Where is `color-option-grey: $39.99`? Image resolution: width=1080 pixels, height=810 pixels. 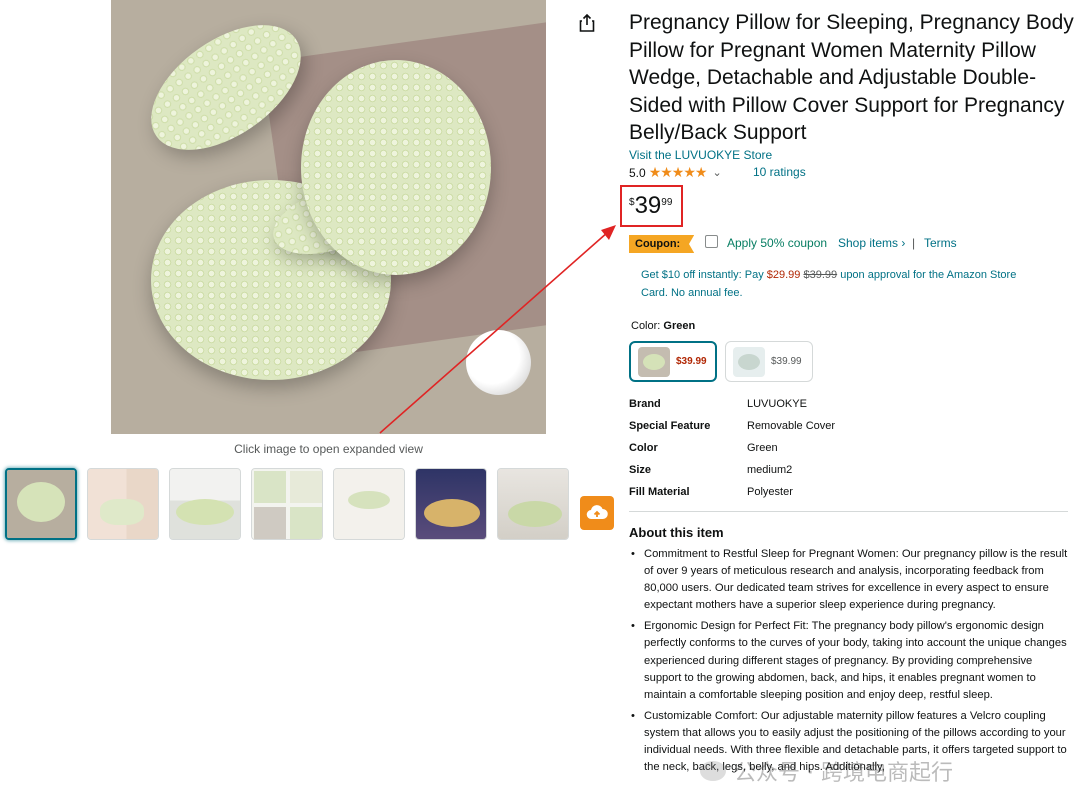
color-option-grey: $39.99 is located at coordinates (769, 361).